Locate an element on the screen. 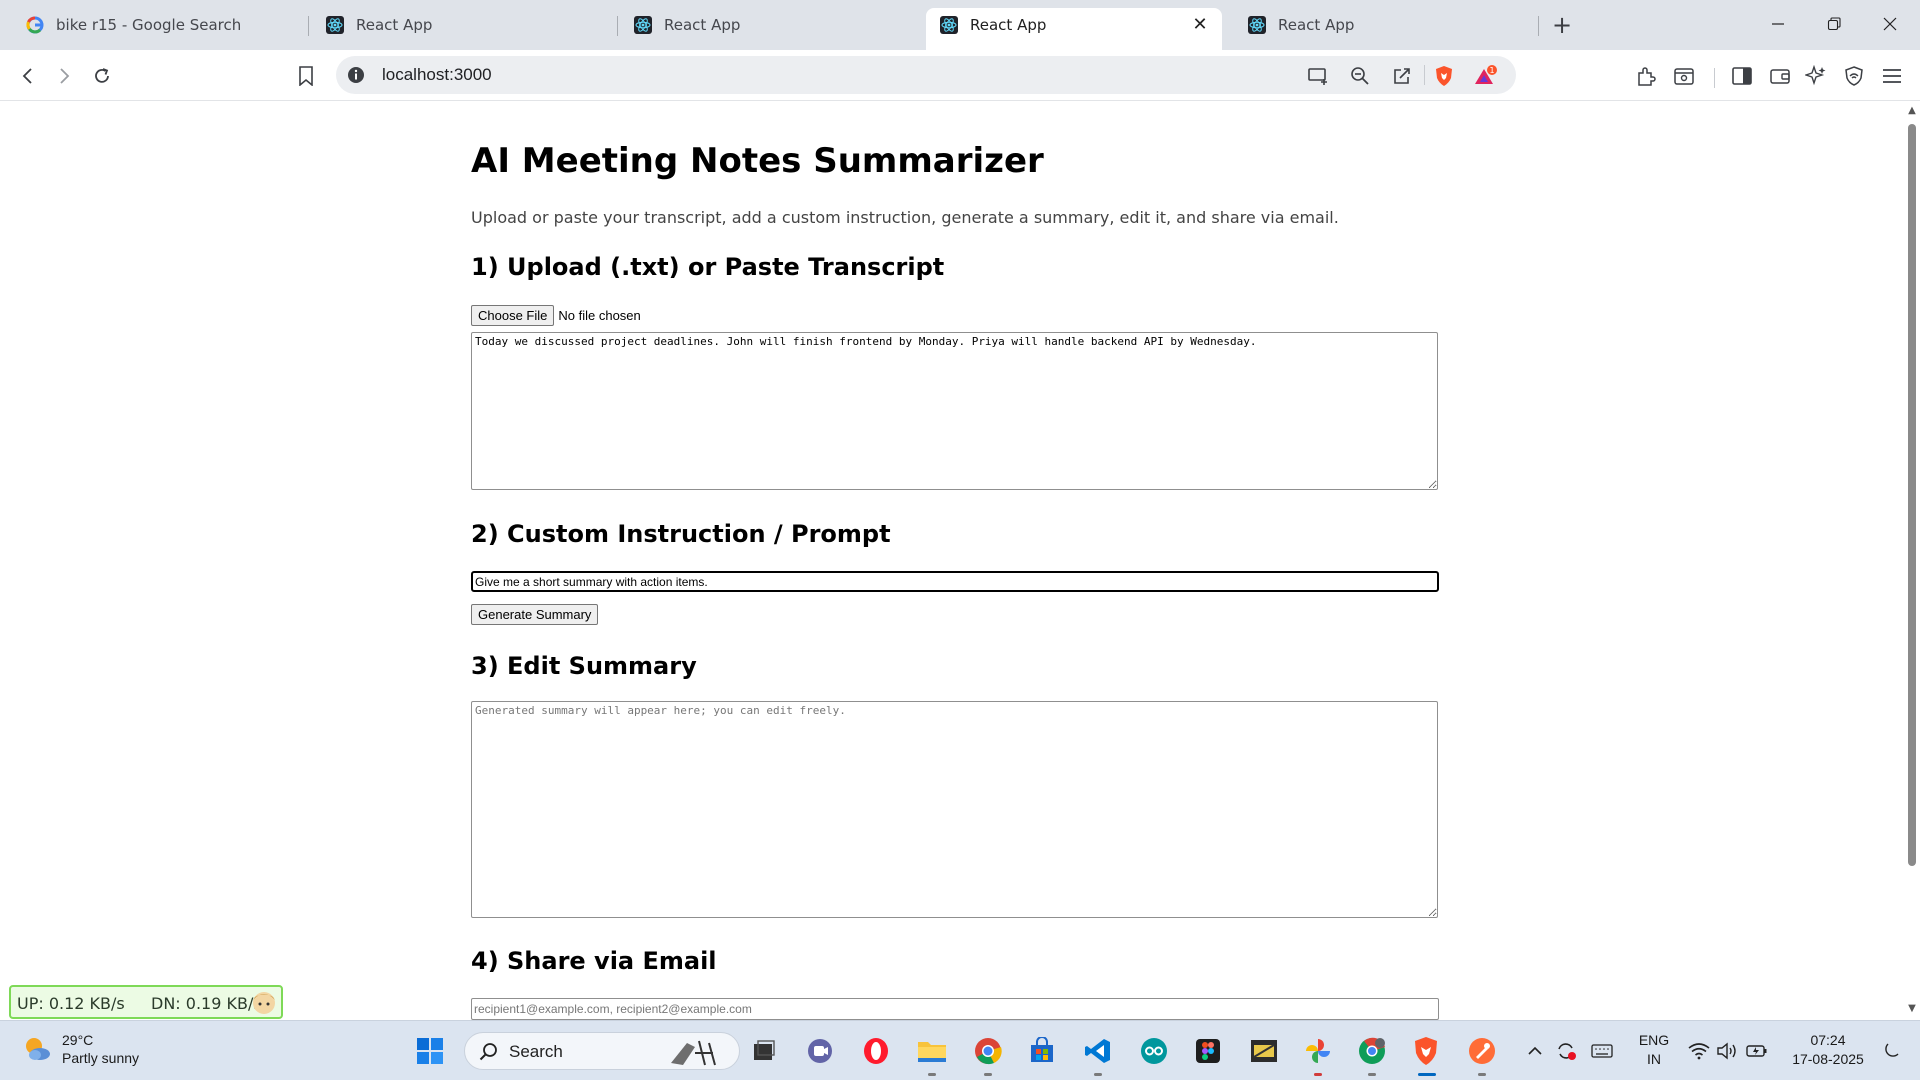  lang-line2: IN is located at coordinates (1654, 1059).